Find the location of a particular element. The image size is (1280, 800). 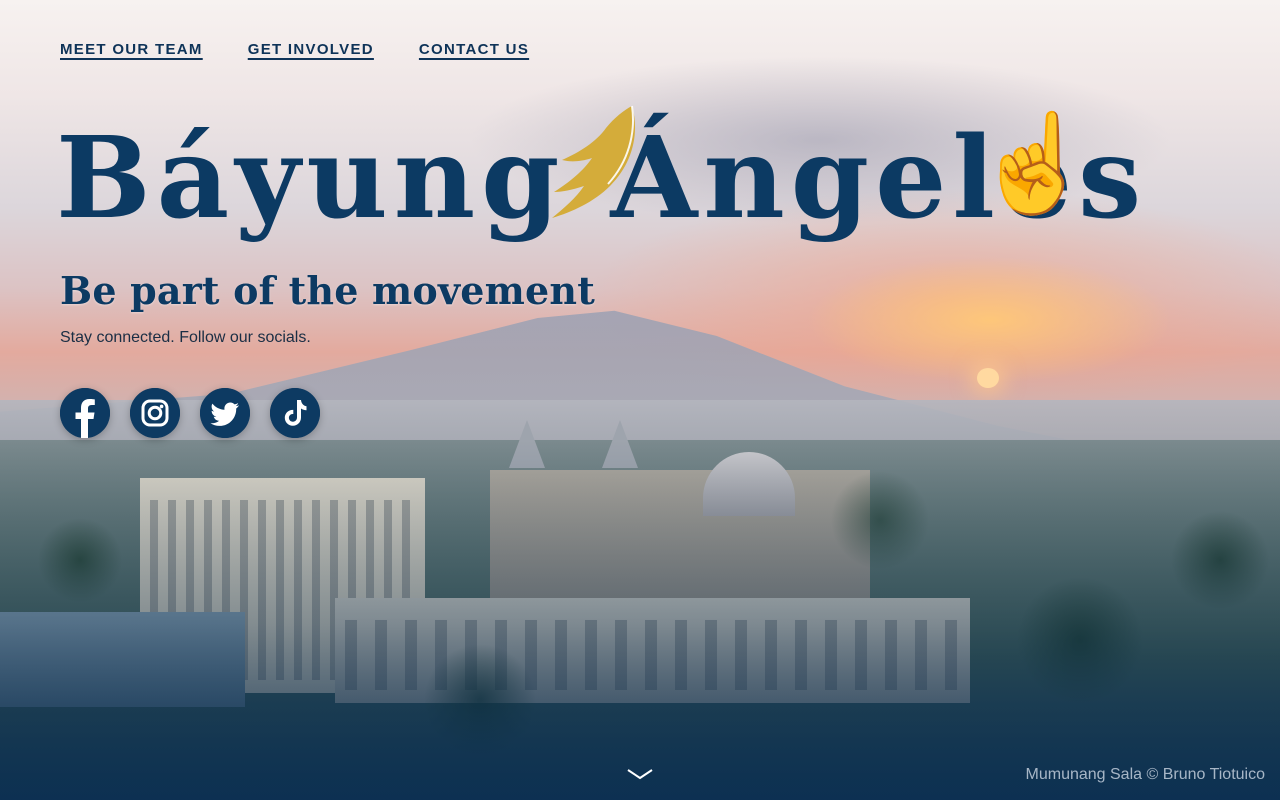

twitter-link is located at coordinates (225, 413).